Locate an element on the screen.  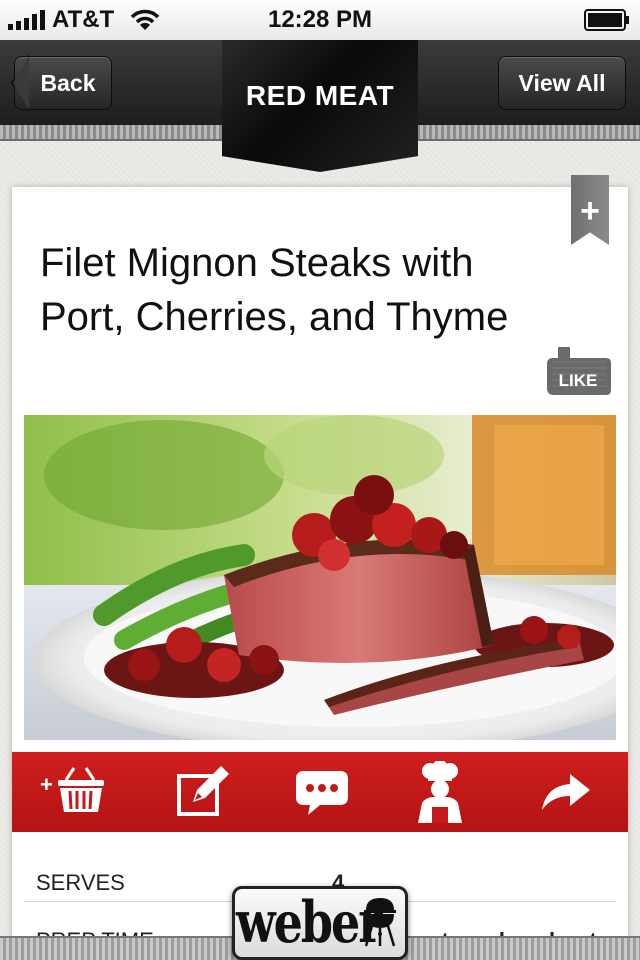
chat-bubble-icon is located at coordinates (322, 793).